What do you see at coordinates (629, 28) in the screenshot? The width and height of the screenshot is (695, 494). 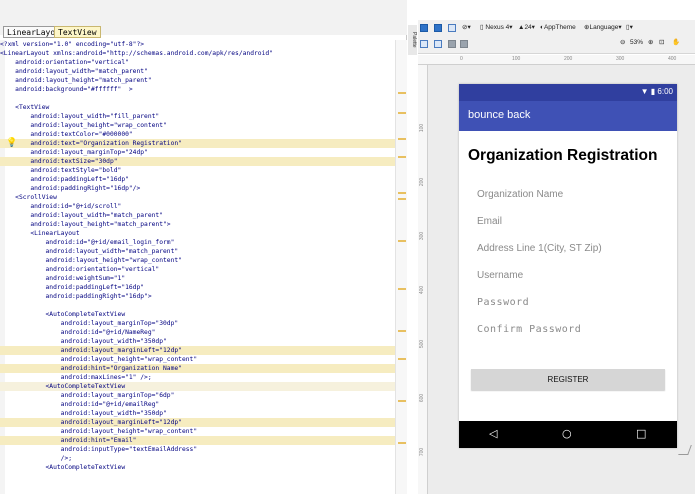 I see `layout-variant-icon: ▯▾` at bounding box center [629, 28].